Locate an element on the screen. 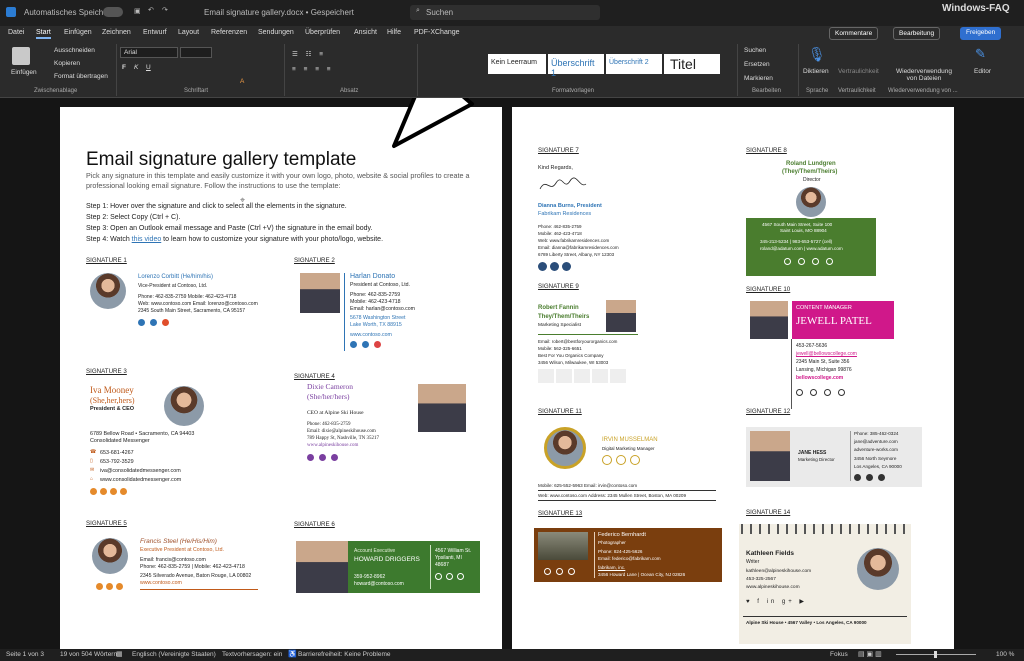 The width and height of the screenshot is (1024, 661). rss-icon is located at coordinates (165, 322).